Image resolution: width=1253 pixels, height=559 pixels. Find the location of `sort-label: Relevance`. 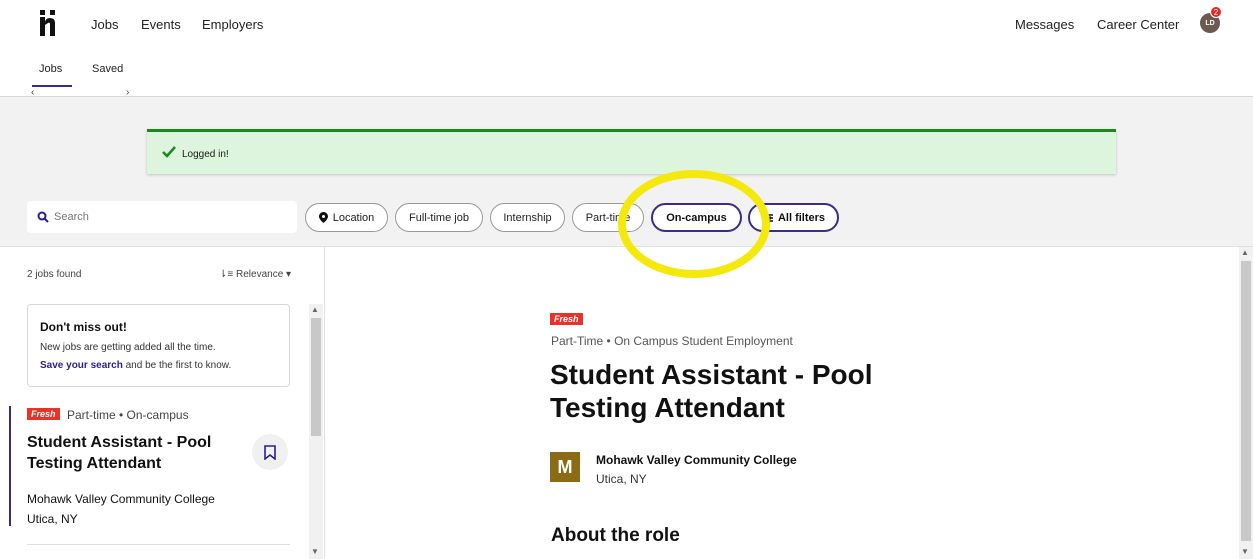

sort-label: Relevance is located at coordinates (260, 274).